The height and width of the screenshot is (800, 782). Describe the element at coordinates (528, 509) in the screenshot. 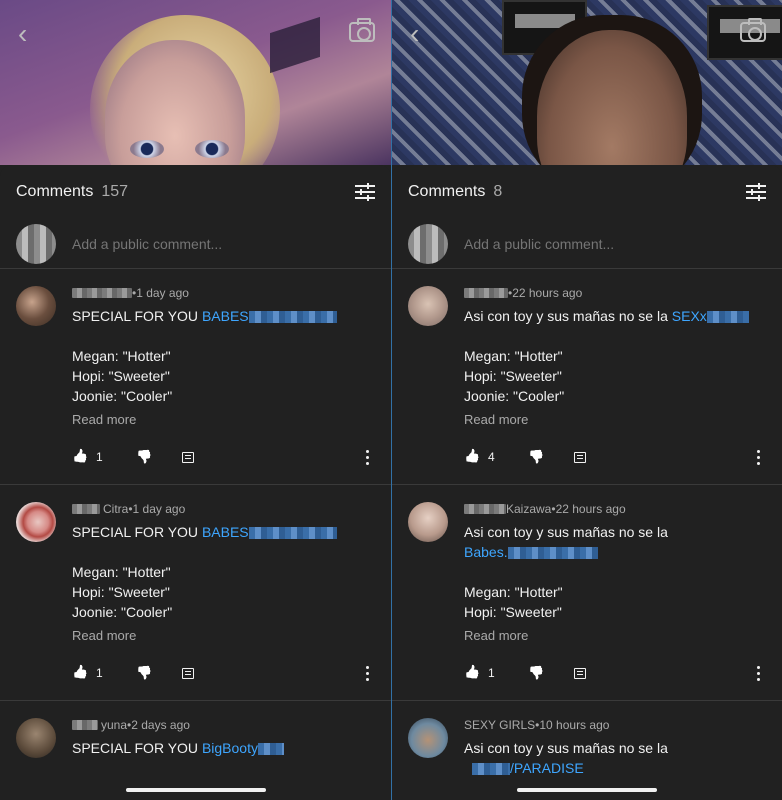

I see `comment-author: Kaizawa` at that location.